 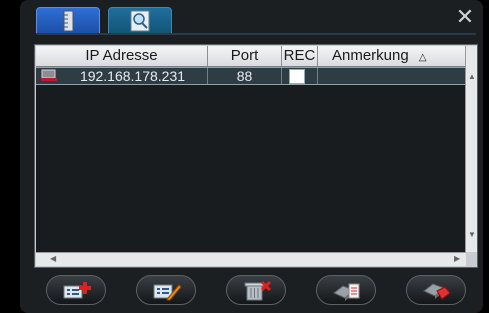 What do you see at coordinates (256, 34) in the screenshot?
I see `tab-divider` at bounding box center [256, 34].